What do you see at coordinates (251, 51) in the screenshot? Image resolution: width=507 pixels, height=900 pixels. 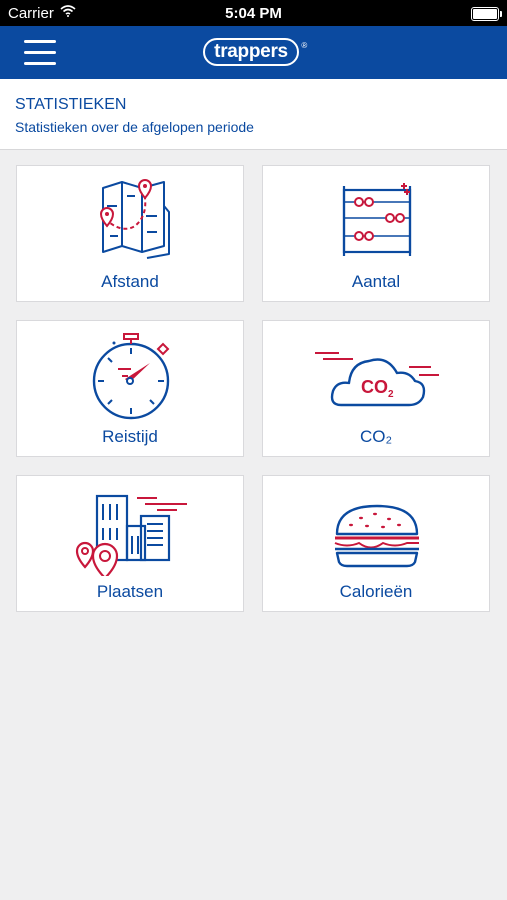 I see `logo-text: trappers` at bounding box center [251, 51].